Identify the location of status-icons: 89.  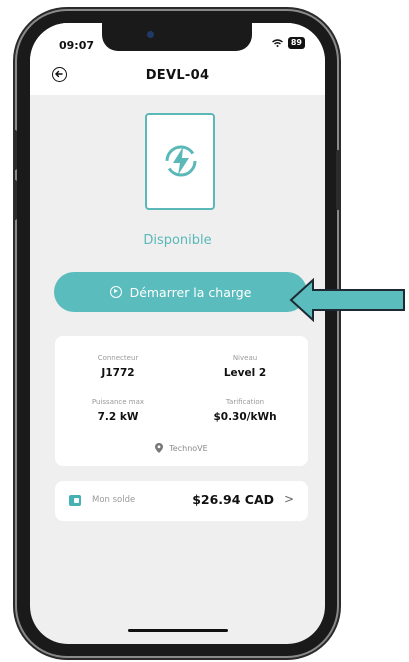
(288, 43).